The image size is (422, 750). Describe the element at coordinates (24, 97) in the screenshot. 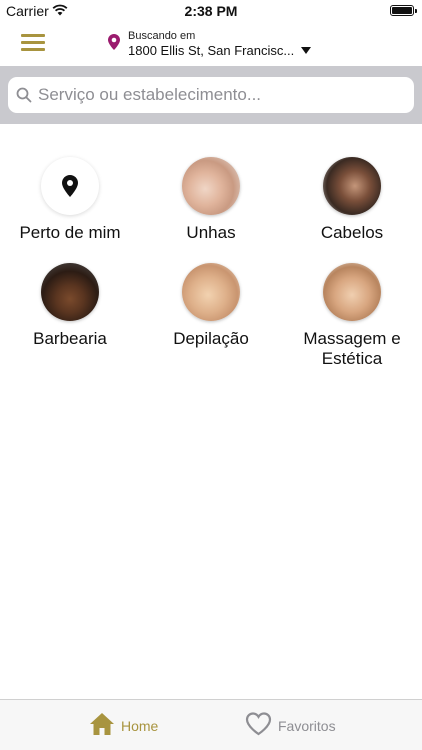

I see `search-icon` at that location.